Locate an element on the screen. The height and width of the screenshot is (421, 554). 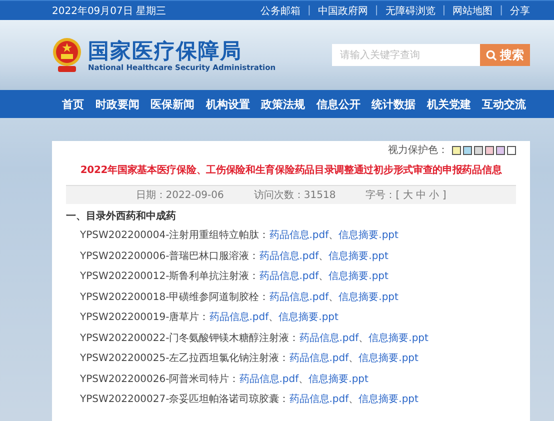
date-text: 2022年09月07日 星期三 is located at coordinates (109, 11).